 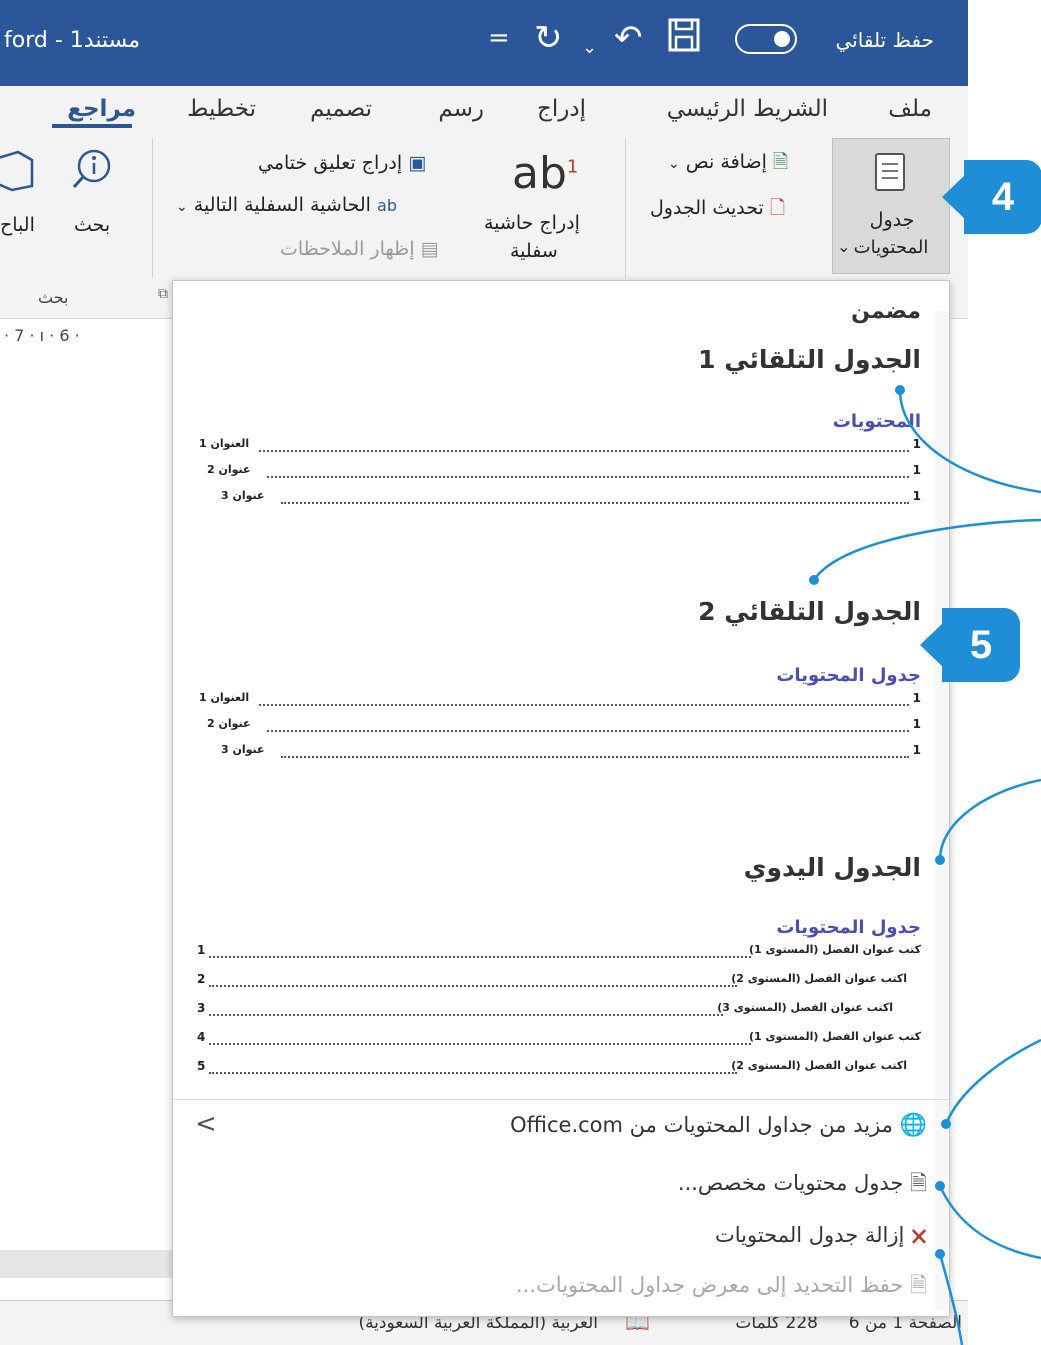 I want to click on toc-entry-page-number: 2, so click(x=201, y=979).